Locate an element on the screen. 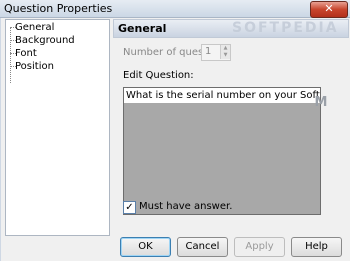  number-of-questions-stepper: 1 ▲ ▼ is located at coordinates (216, 52).